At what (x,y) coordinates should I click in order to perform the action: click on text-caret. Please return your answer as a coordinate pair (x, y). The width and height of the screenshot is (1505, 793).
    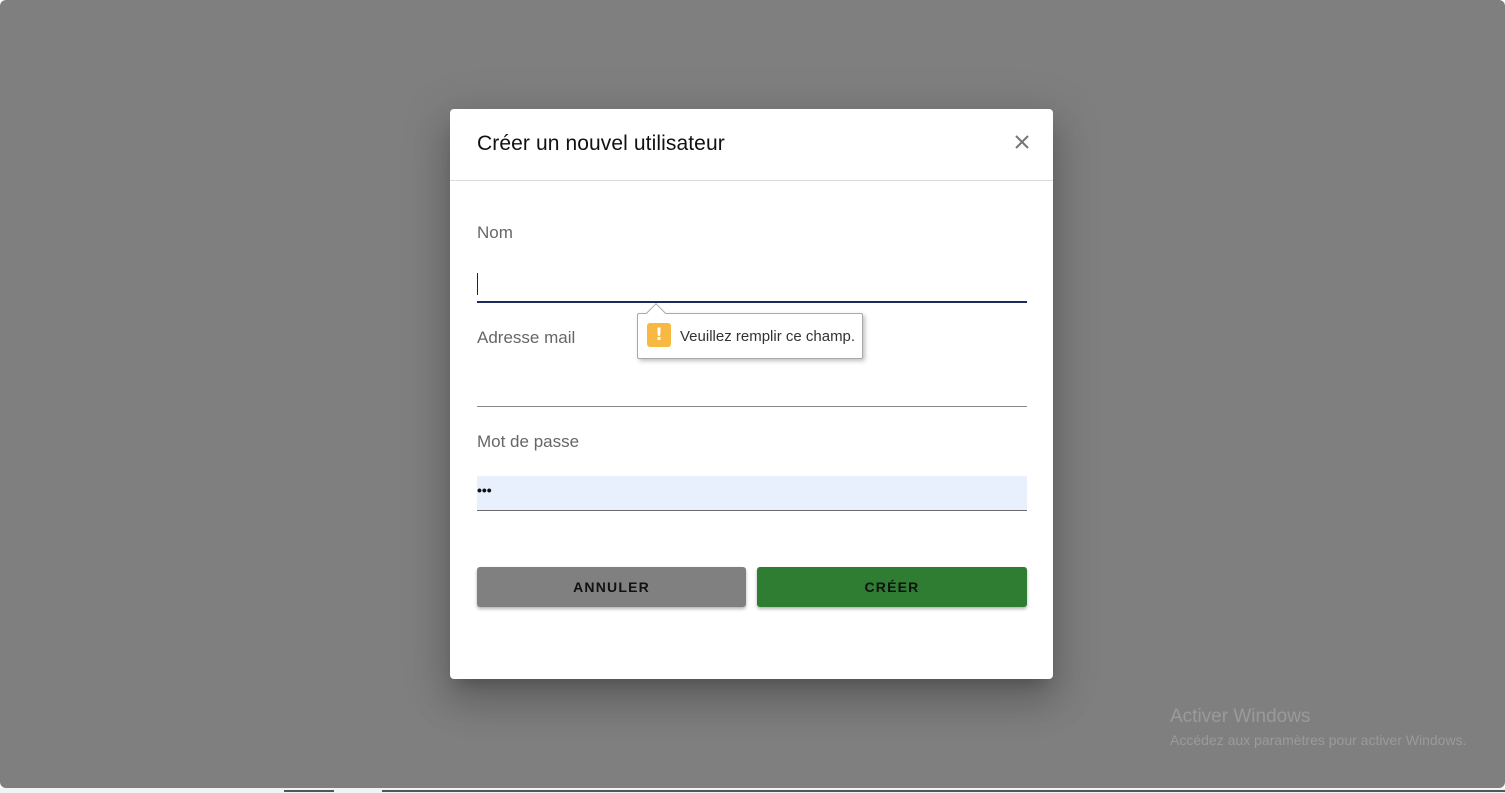
    Looking at the image, I should click on (477, 284).